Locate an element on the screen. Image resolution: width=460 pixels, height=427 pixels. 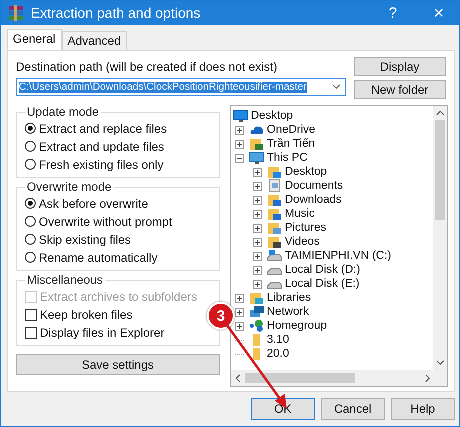
checkbox-label: Display files in Explorer is located at coordinates (102, 333).